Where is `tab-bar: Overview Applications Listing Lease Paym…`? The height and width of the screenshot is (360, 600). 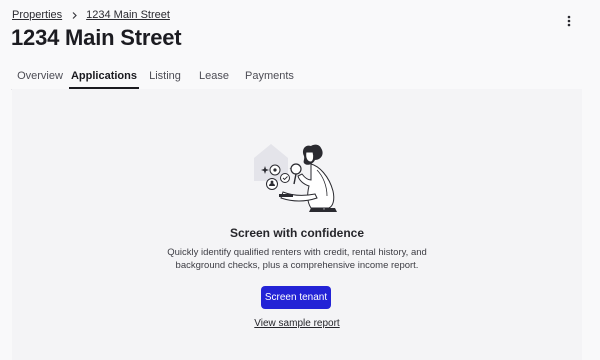 tab-bar: Overview Applications Listing Lease Paym… is located at coordinates (296, 78).